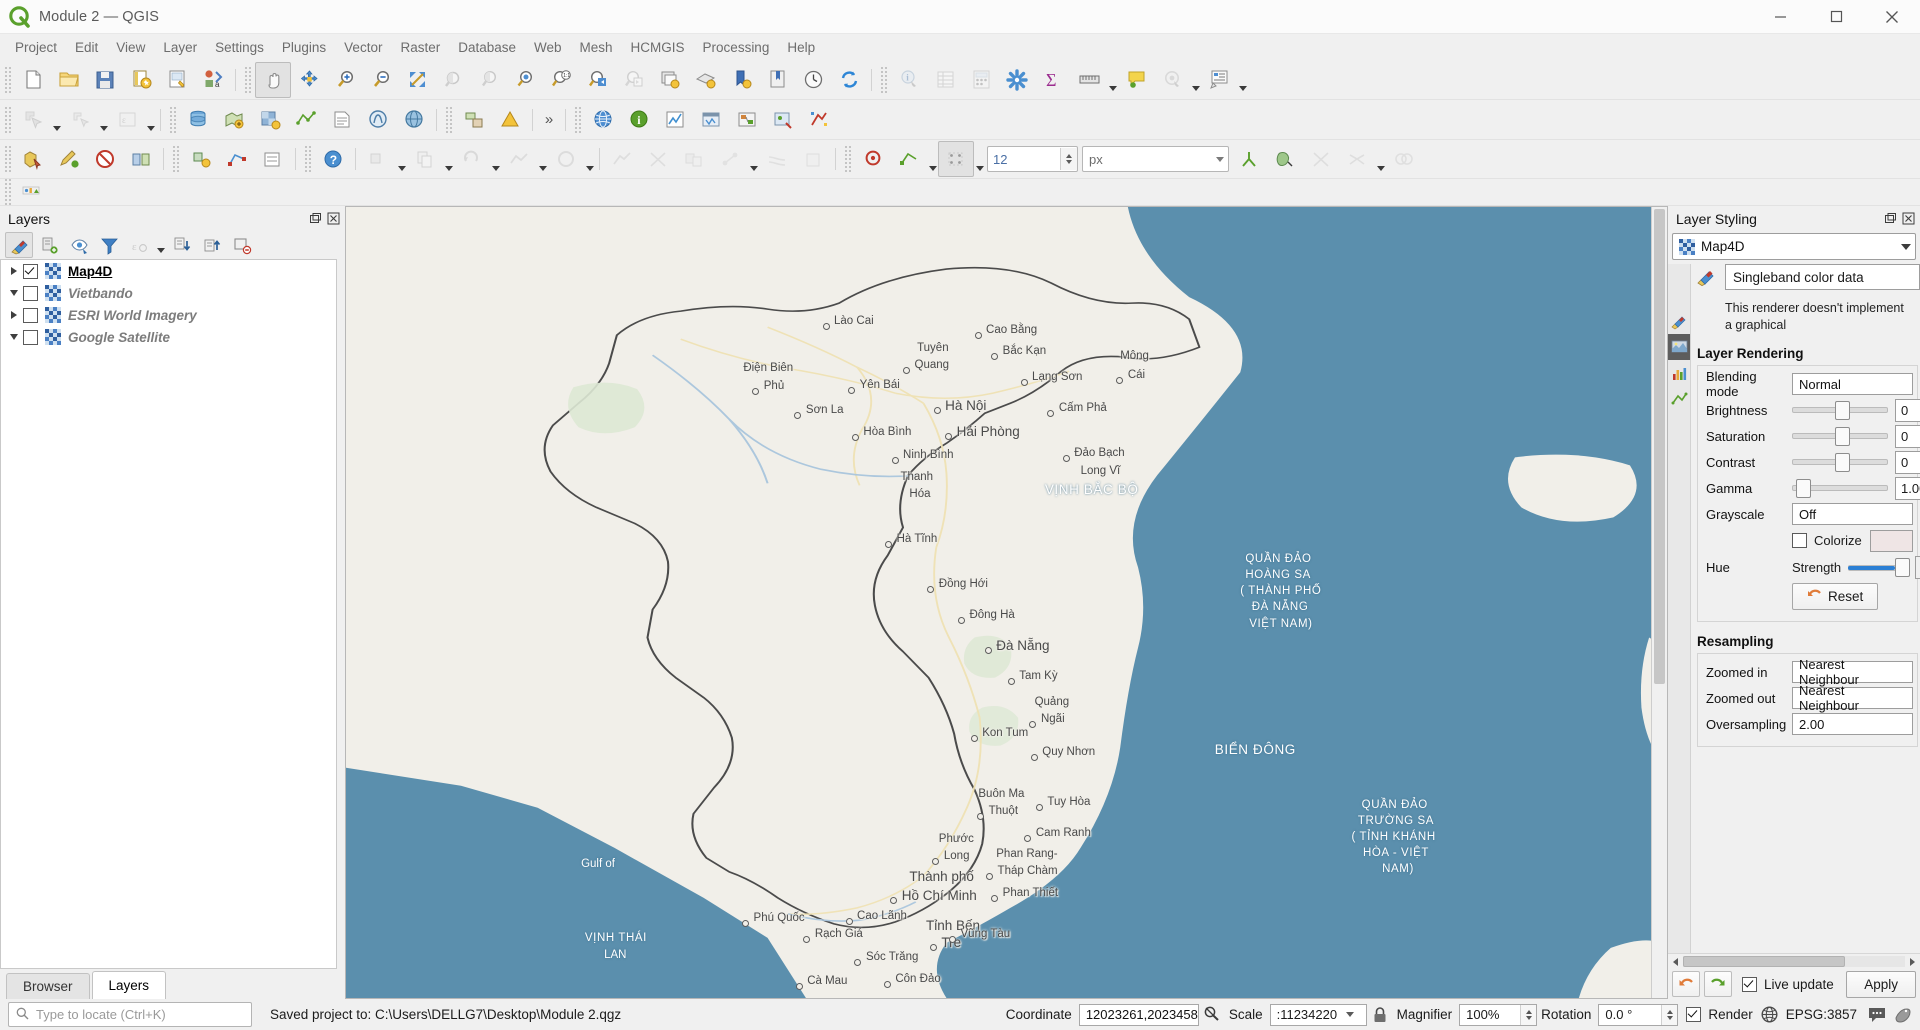 The image size is (1920, 1030). What do you see at coordinates (705, 80) in the screenshot?
I see `new-3d-map-view-icon` at bounding box center [705, 80].